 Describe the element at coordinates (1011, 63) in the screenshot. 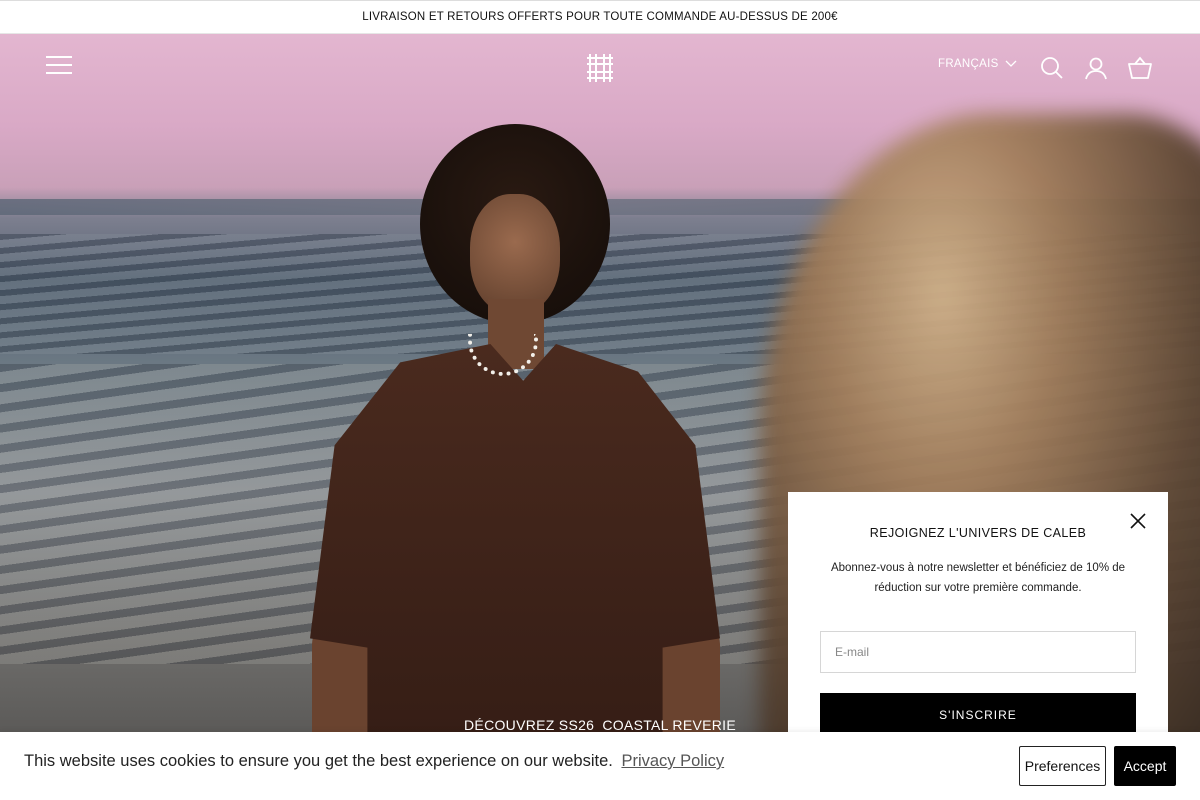

I see `chevron-down-icon` at that location.